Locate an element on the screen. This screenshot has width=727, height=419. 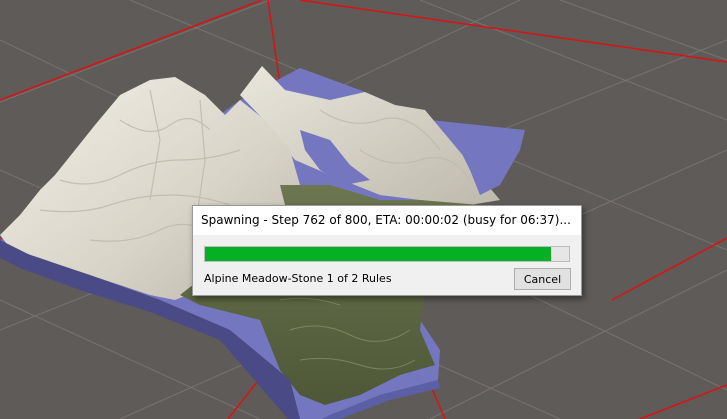
status-text: Alpine Meadow-Stone 1 of 2 Rules is located at coordinates (298, 278).